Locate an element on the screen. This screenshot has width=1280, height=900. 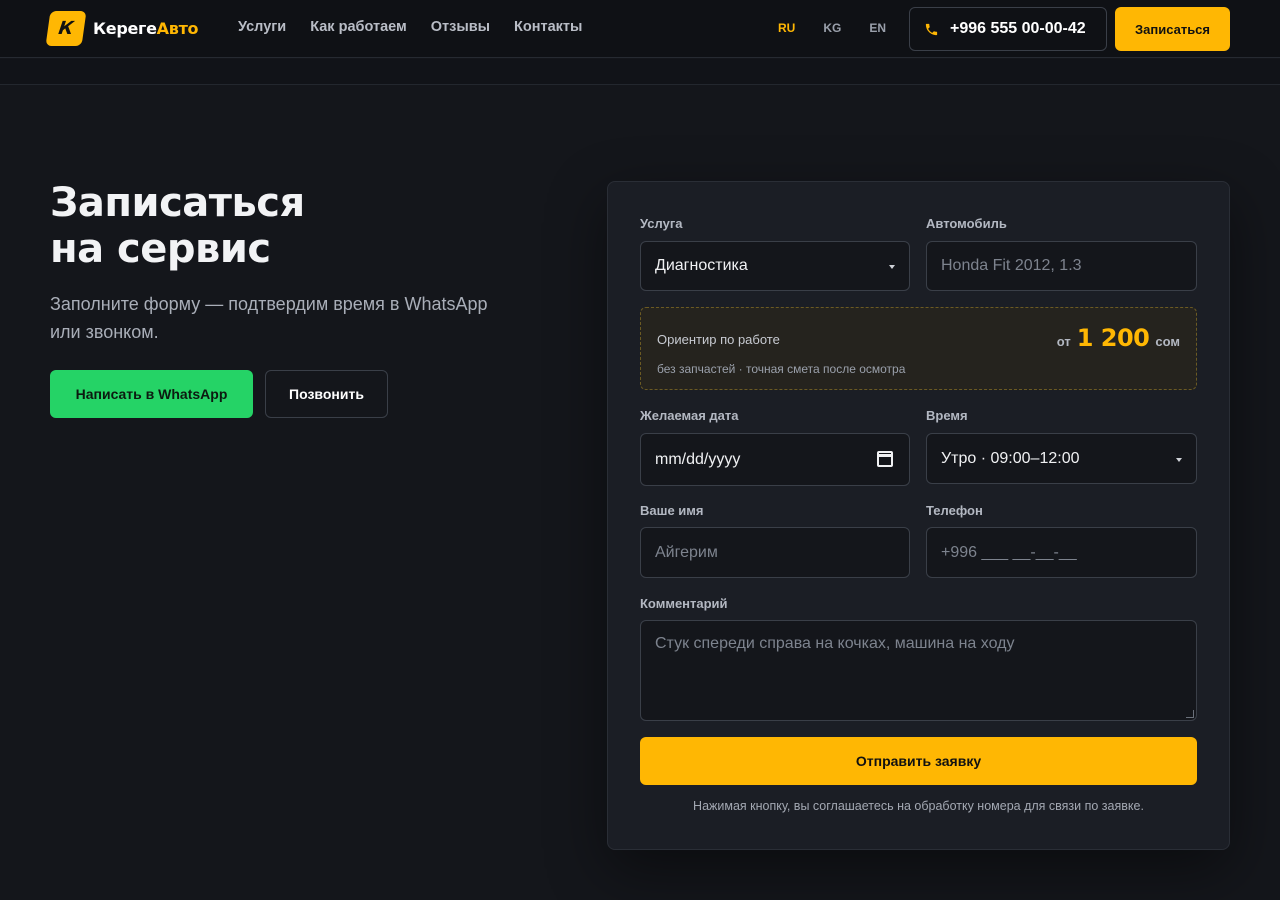
time-select-value: Утро · 09:00–12:00 is located at coordinates (1010, 458).